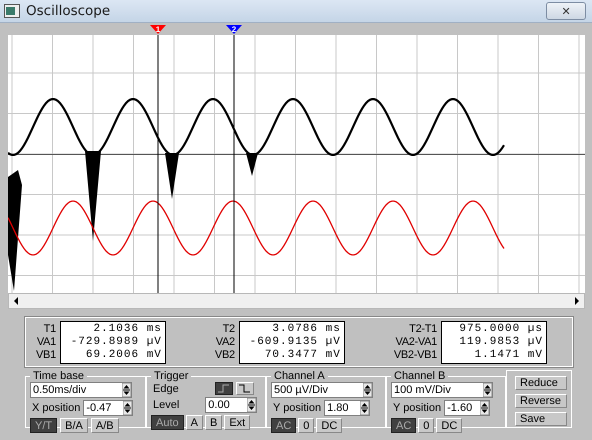  Describe the element at coordinates (108, 408) in the screenshot. I see `position-field: -0.47` at that location.